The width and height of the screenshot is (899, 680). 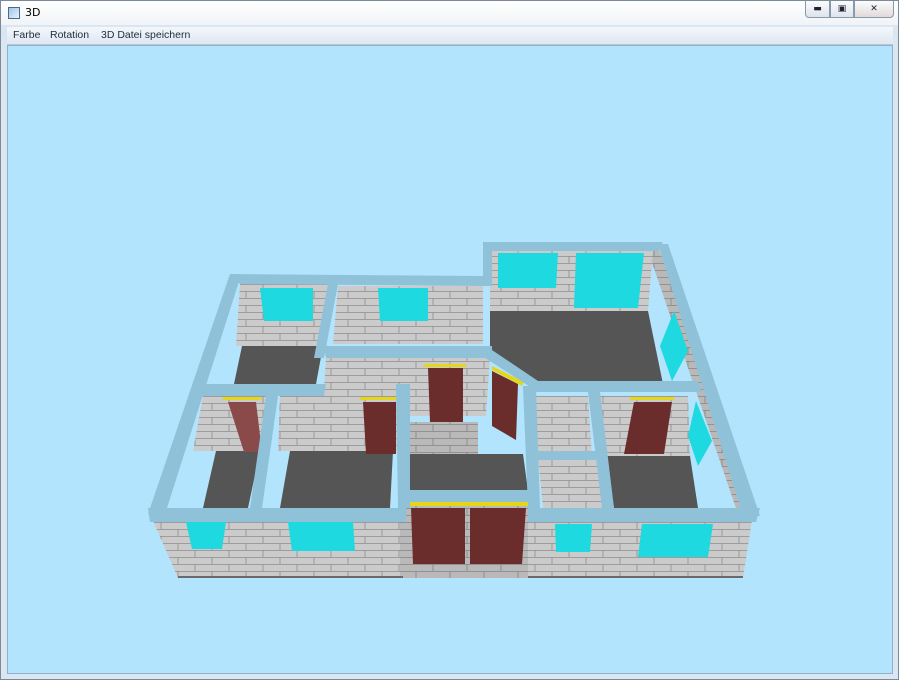 I want to click on base-left, so click(x=290, y=577).